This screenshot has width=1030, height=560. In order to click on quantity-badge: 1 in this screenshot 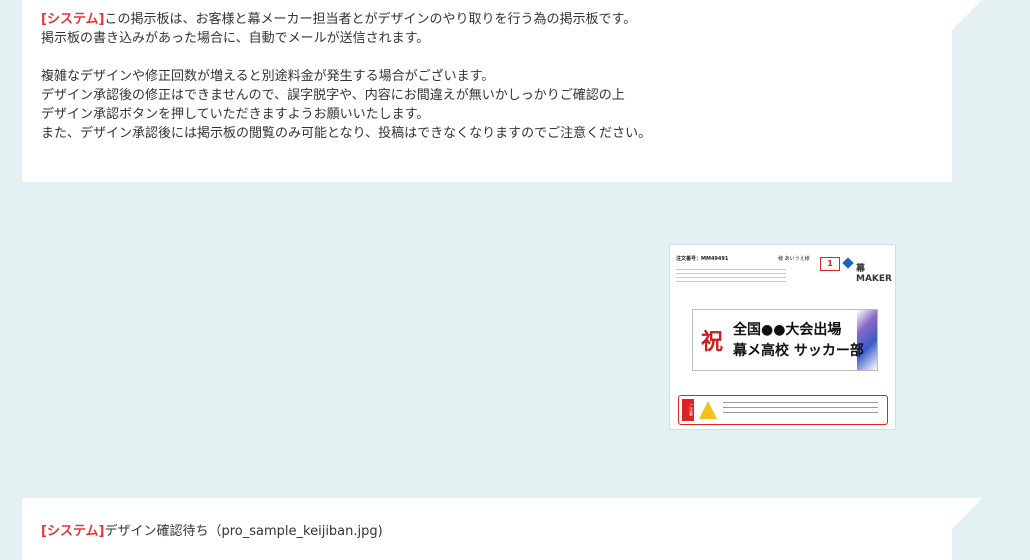, I will do `click(830, 264)`.